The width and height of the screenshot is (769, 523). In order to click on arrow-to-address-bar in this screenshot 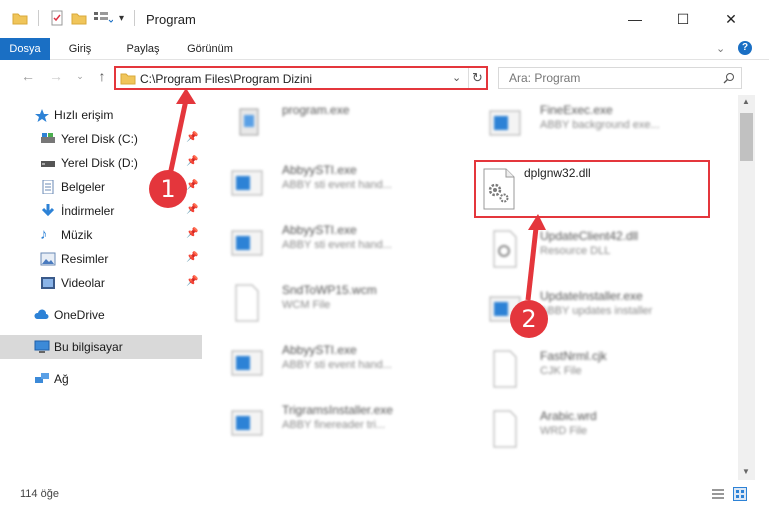, I will do `click(178, 137)`.